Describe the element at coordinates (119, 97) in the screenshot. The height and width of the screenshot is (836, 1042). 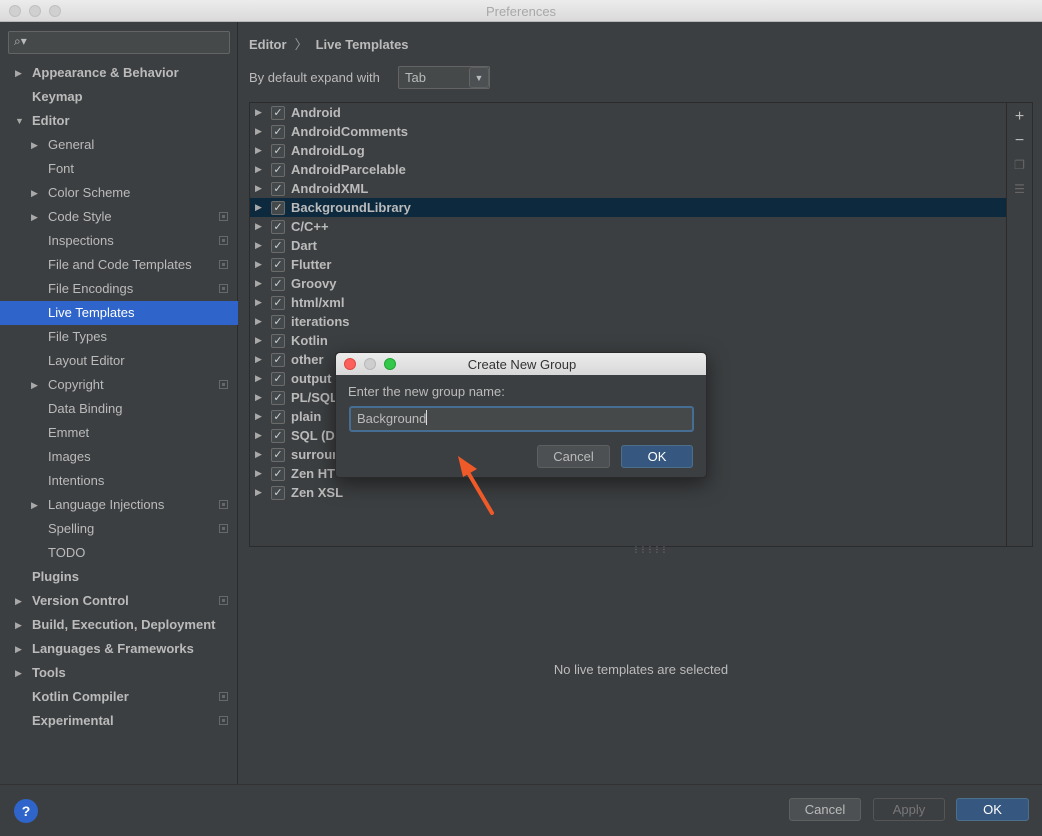
I see `sidebar-item: Keymap` at that location.